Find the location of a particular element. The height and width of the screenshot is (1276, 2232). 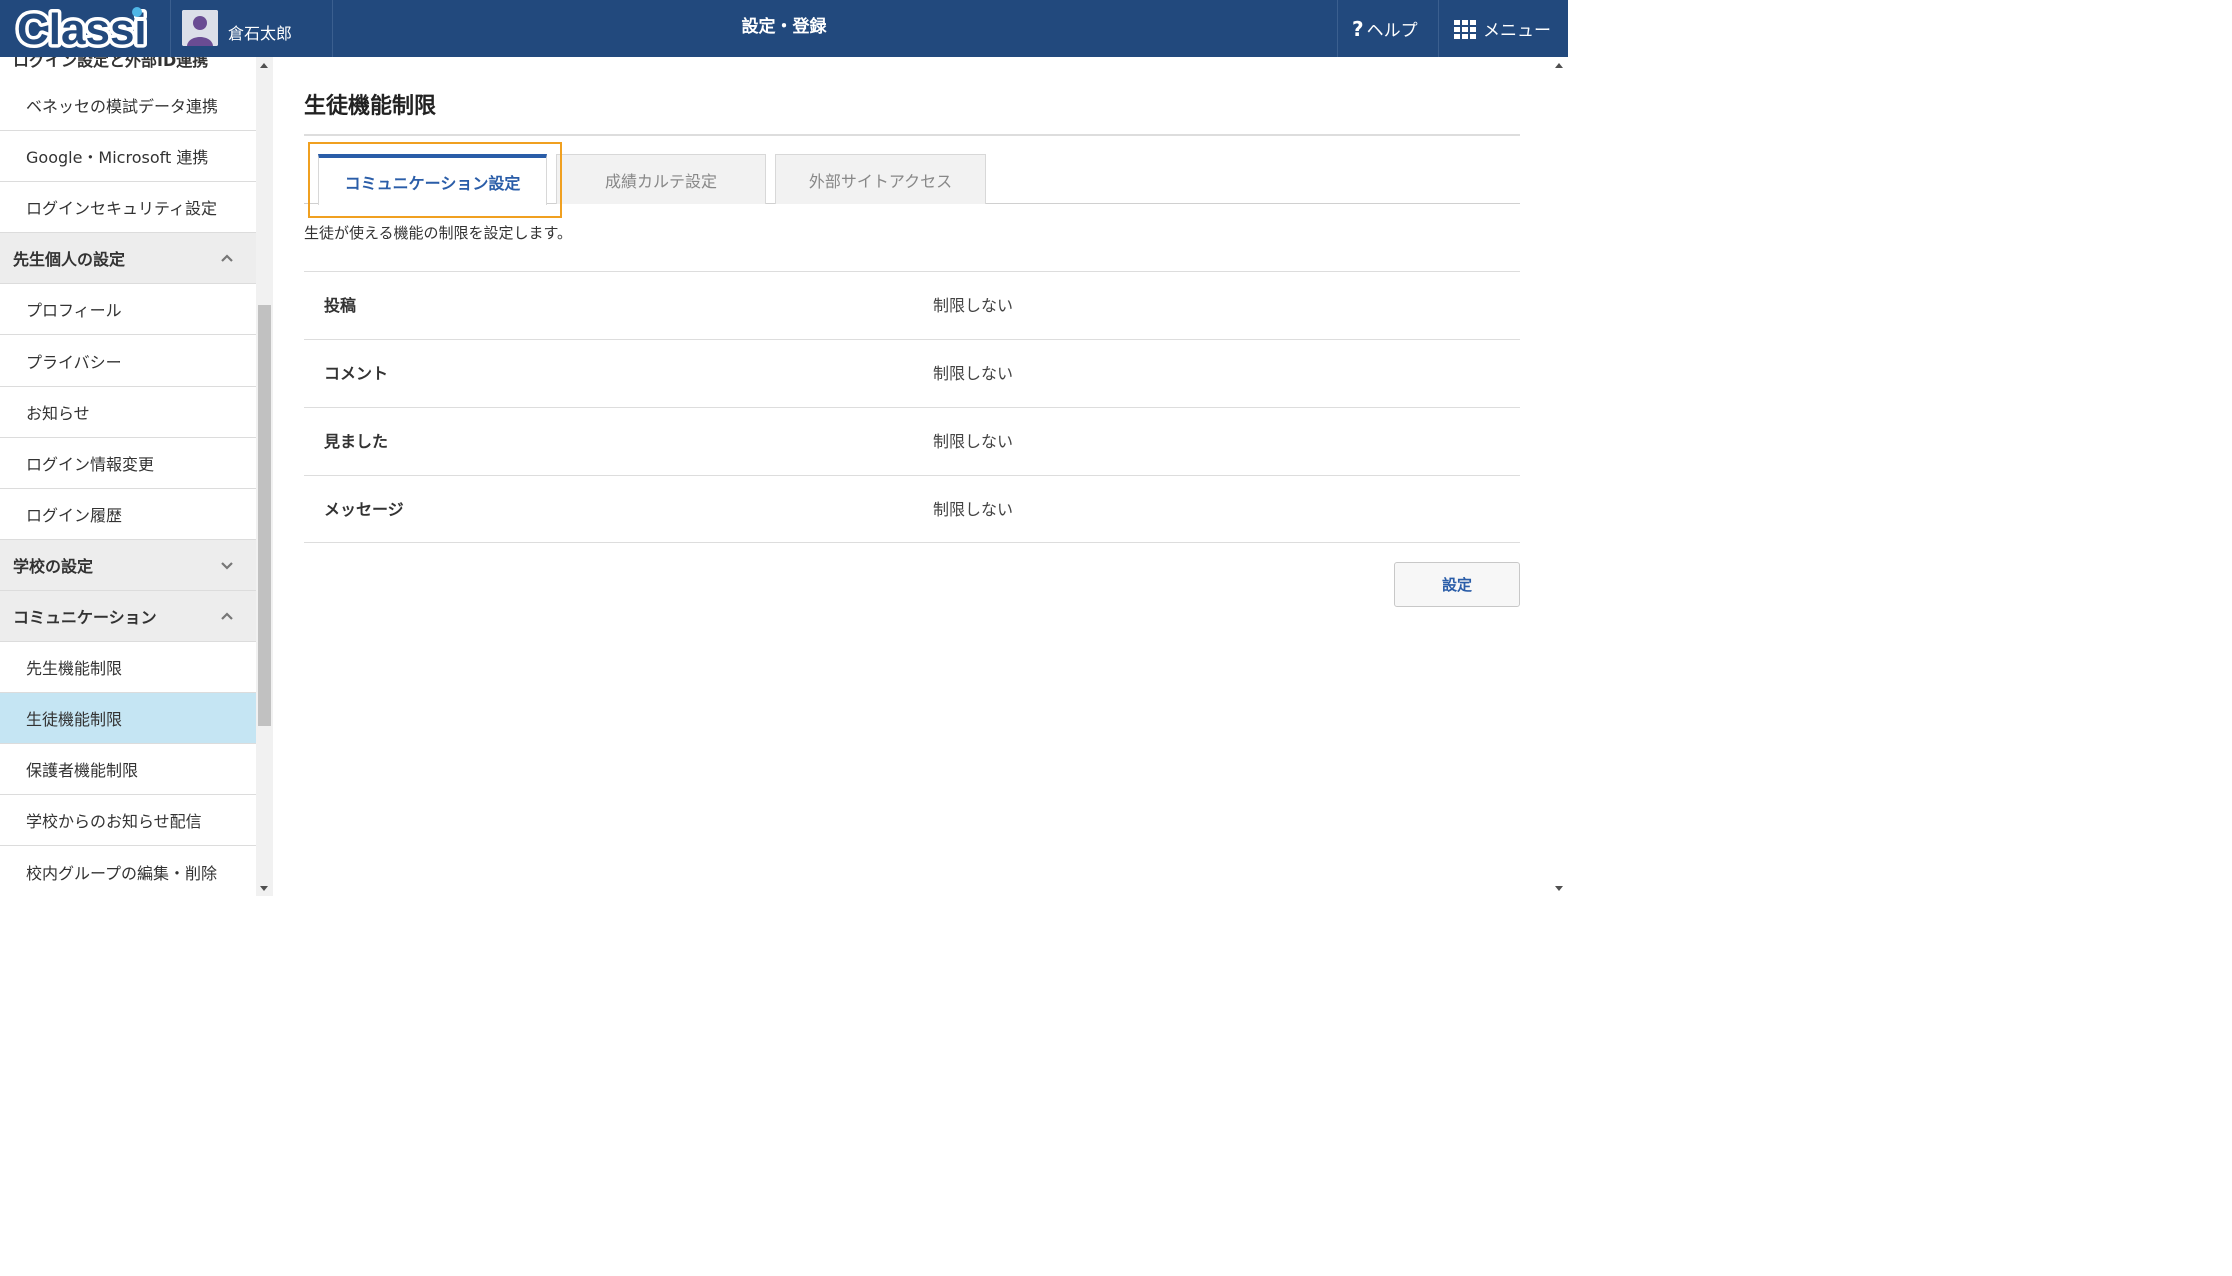

row-label: 見ました is located at coordinates (356, 441).